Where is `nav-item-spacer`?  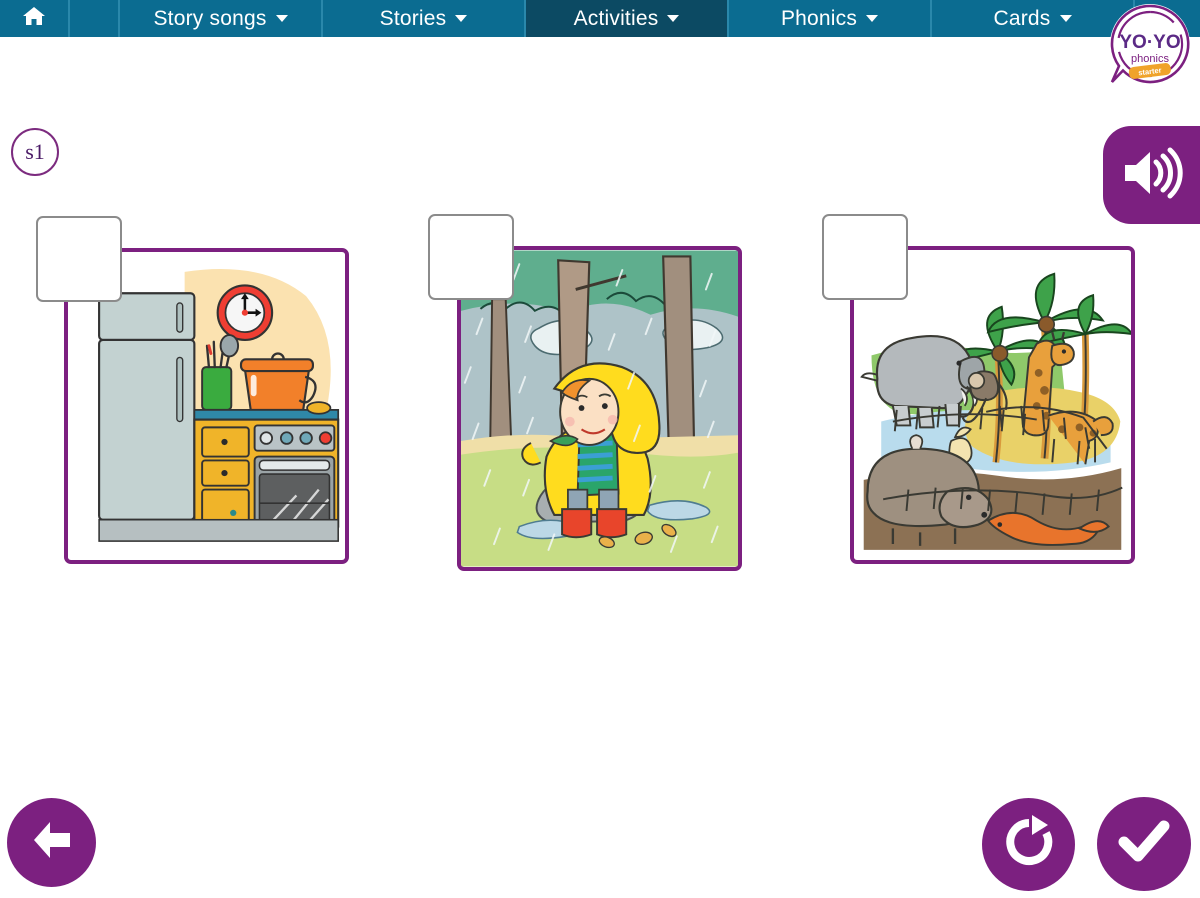 nav-item-spacer is located at coordinates (95, 18).